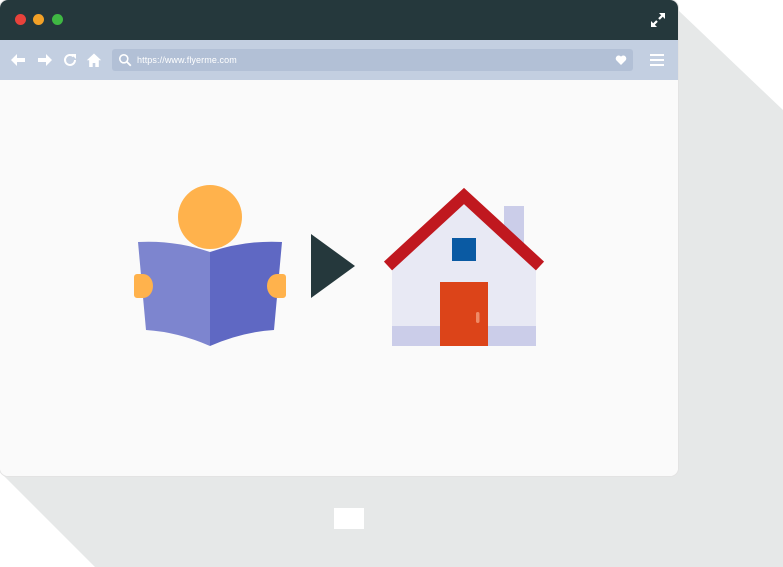 The height and width of the screenshot is (567, 783). What do you see at coordinates (657, 60) in the screenshot?
I see `hamburger-menu-icon` at bounding box center [657, 60].